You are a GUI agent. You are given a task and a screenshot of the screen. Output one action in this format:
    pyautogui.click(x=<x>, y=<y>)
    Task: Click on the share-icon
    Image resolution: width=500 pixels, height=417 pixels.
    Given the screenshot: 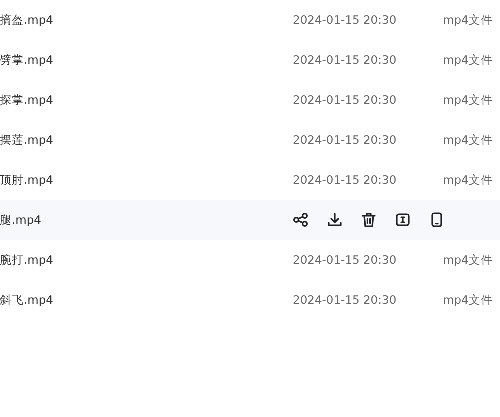 What is the action you would take?
    pyautogui.click(x=301, y=220)
    